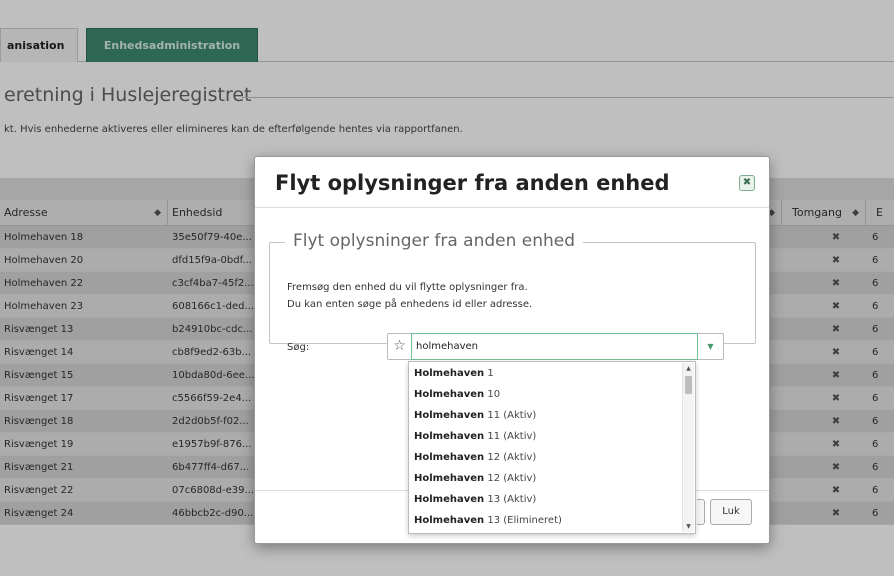 The height and width of the screenshot is (576, 894). I want to click on search-fieldset, so click(512, 293).